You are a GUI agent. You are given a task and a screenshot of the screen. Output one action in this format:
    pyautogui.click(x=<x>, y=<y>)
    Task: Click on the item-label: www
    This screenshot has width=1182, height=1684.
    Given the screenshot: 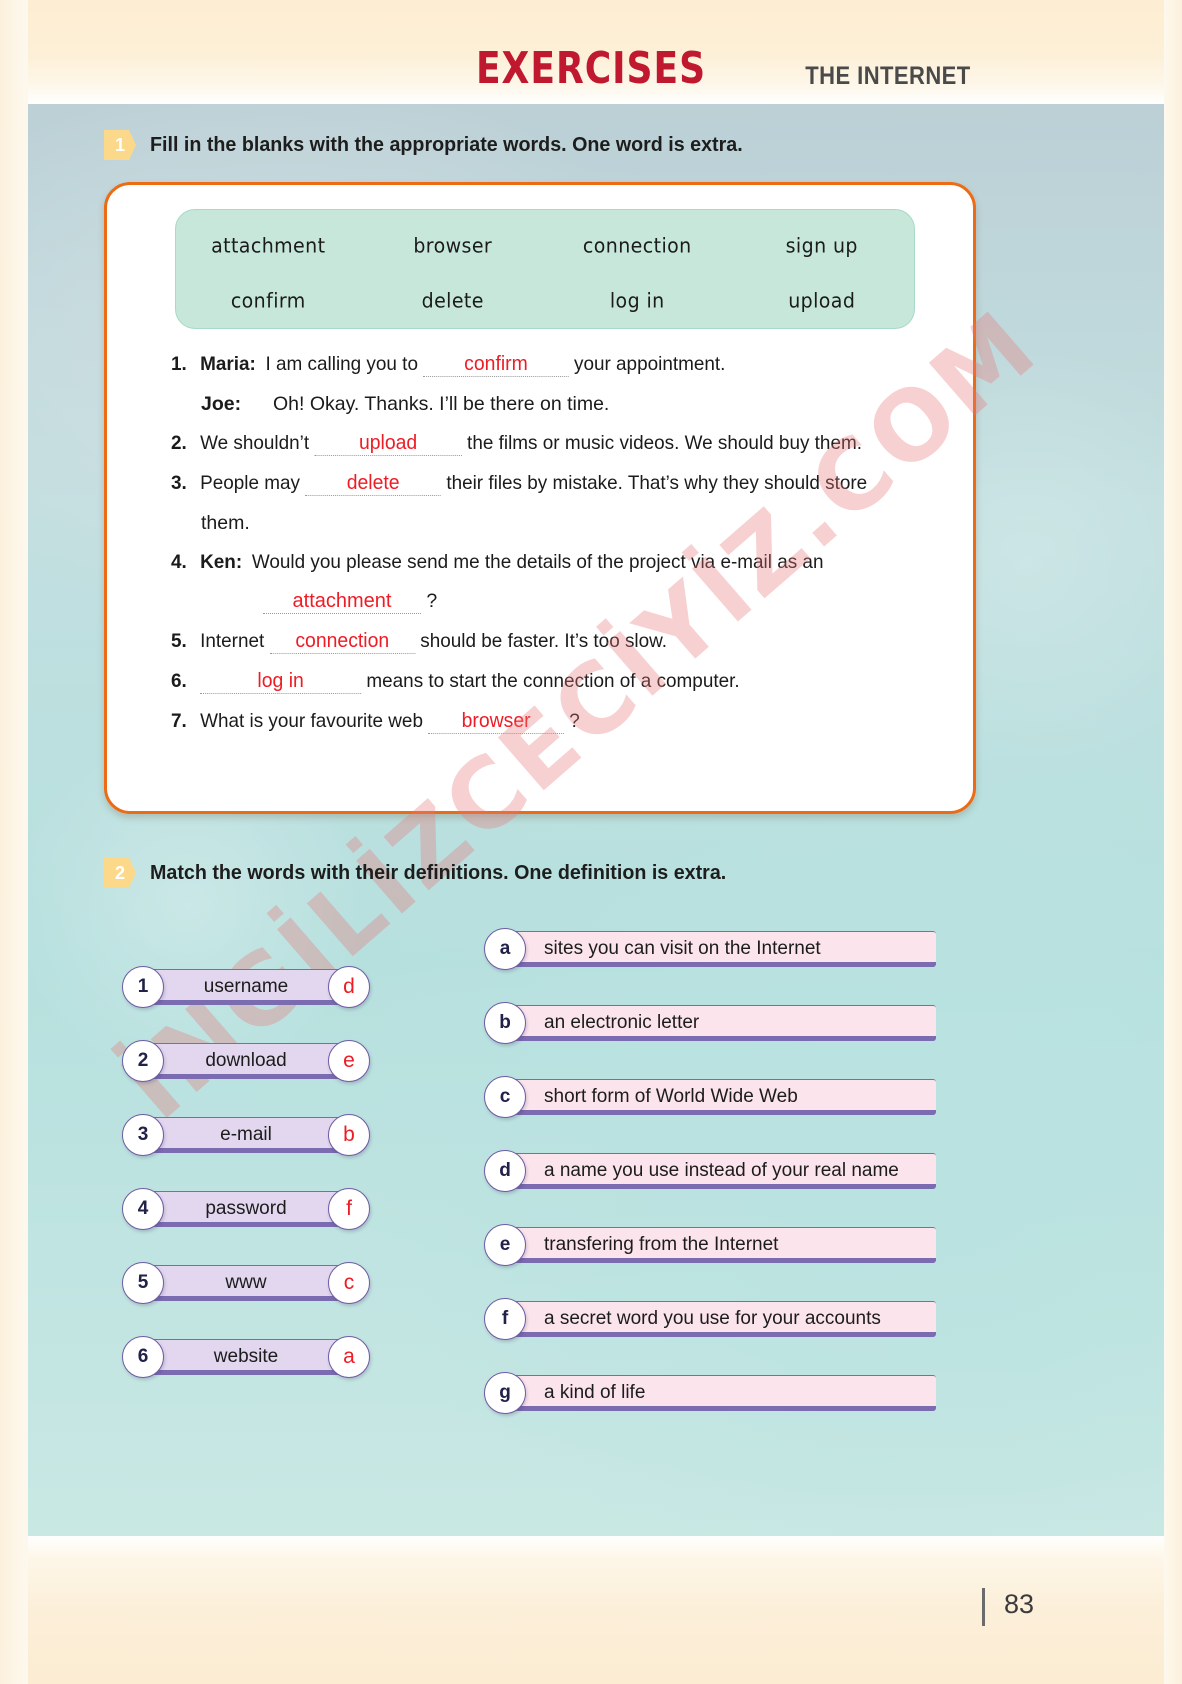 What is the action you would take?
    pyautogui.click(x=246, y=1282)
    